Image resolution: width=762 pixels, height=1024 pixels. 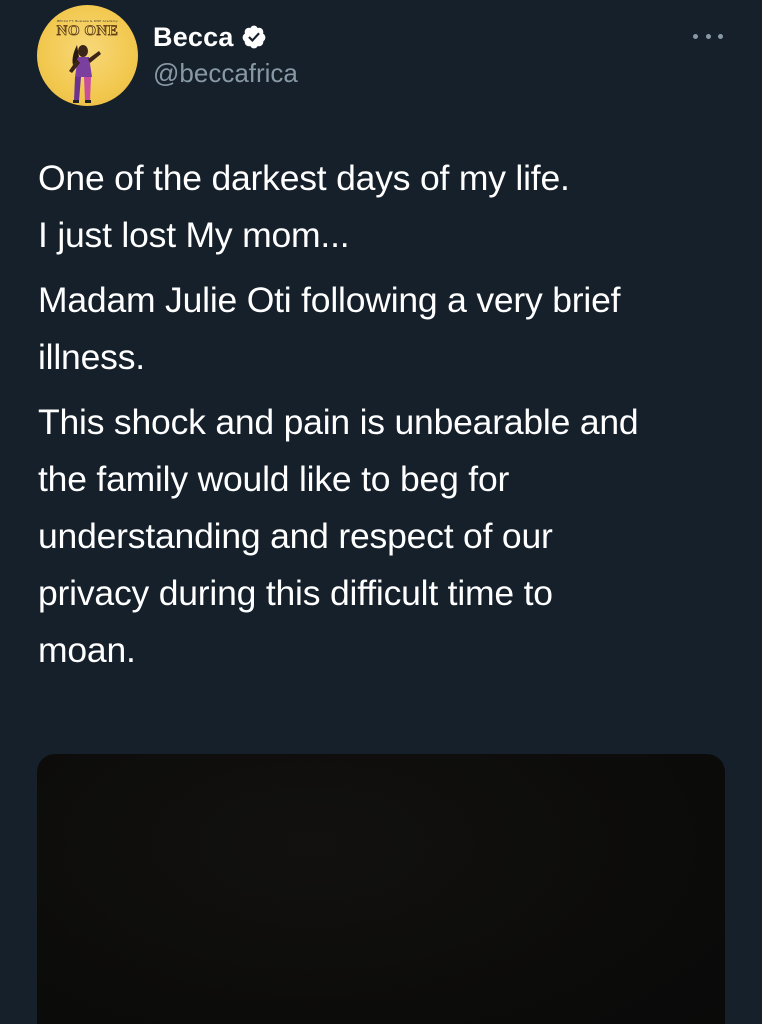 I want to click on avatar: BECCA FT. Busiswa & DWP Academy NO ONE, so click(x=87, y=55).